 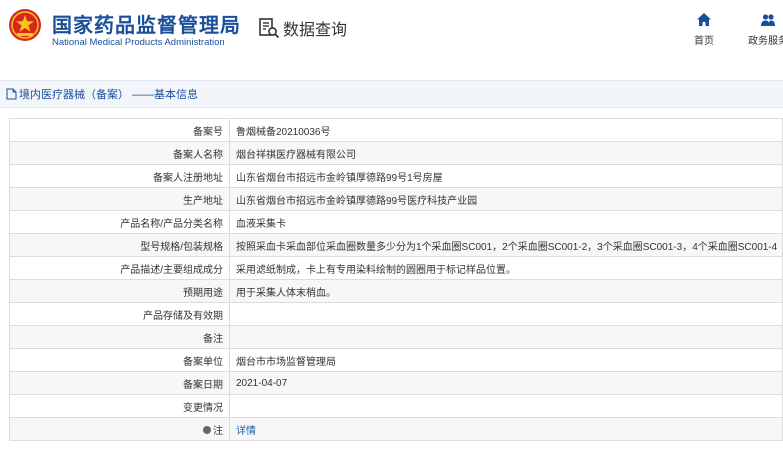 I want to click on page-title-block: 数据查询, so click(x=302, y=28).